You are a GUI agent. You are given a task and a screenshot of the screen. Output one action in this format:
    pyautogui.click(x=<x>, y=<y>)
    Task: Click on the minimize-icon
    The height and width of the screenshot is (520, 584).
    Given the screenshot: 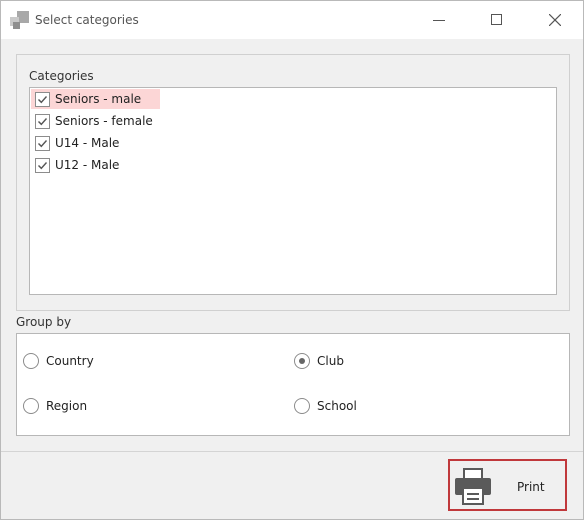 What is the action you would take?
    pyautogui.click(x=439, y=20)
    